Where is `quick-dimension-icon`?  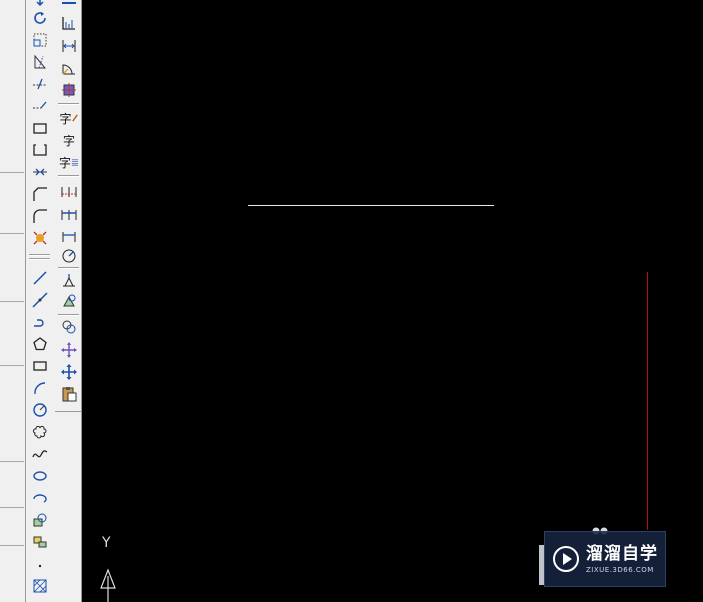
quick-dimension-icon is located at coordinates (69, 236).